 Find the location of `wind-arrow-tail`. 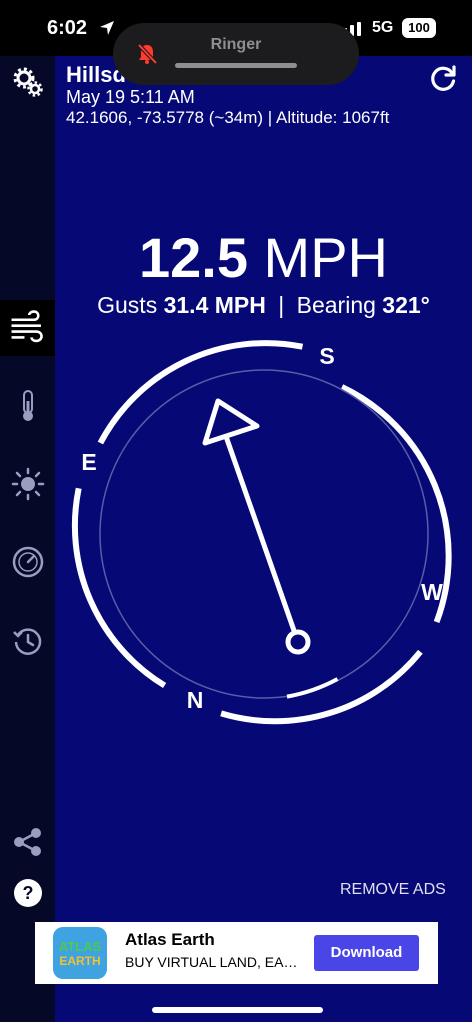

wind-arrow-tail is located at coordinates (298, 642).